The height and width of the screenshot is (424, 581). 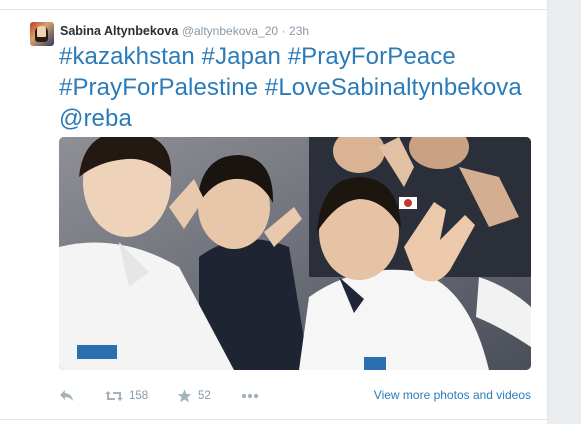 I want to click on more-button, so click(x=250, y=396).